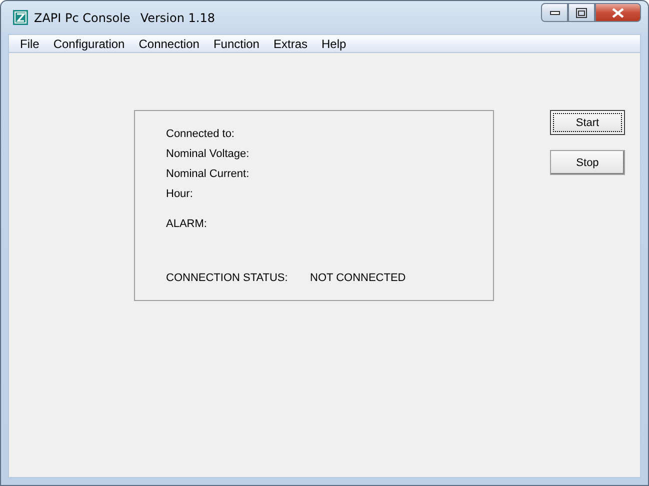 The image size is (649, 486). What do you see at coordinates (208, 174) in the screenshot?
I see `field-label: Nominal Current:` at bounding box center [208, 174].